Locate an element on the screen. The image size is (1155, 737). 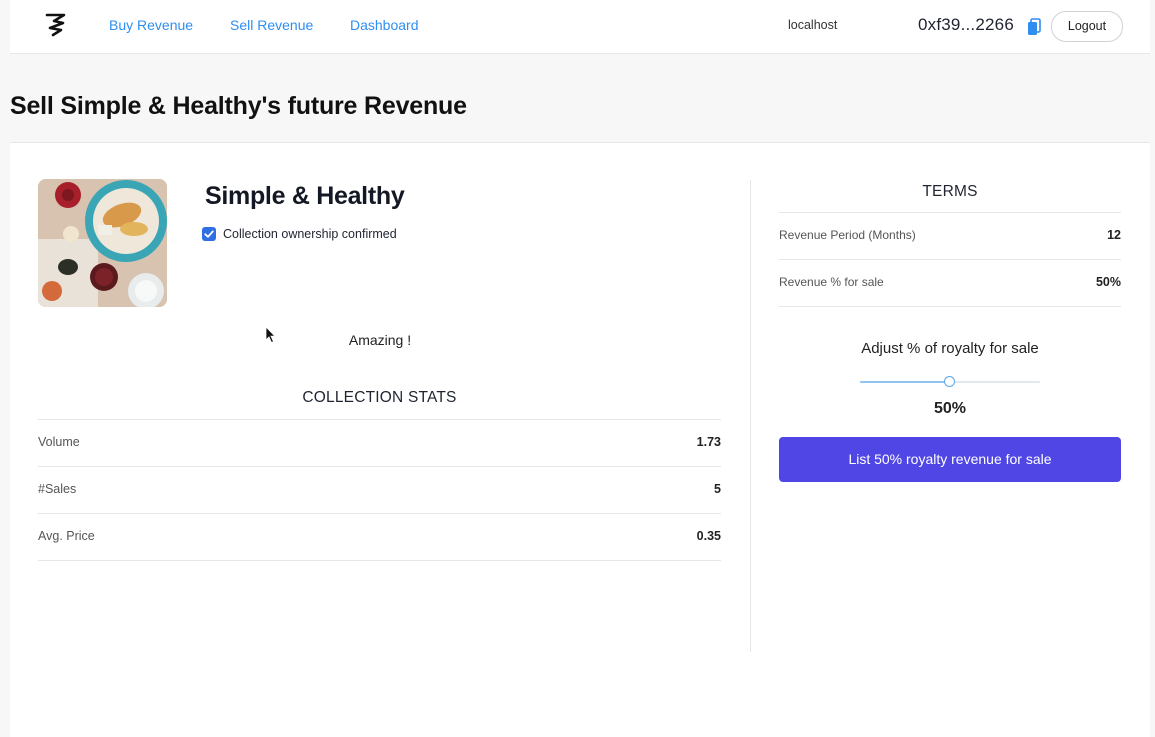
nav-link-dashboard: Dashboard is located at coordinates (384, 25).